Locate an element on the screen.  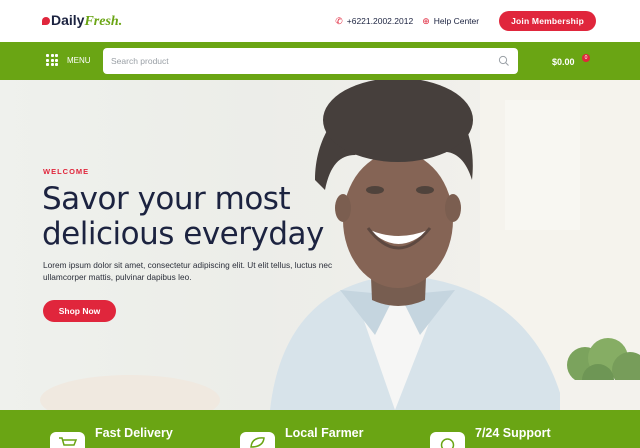
cart-icon is located at coordinates (67, 440).